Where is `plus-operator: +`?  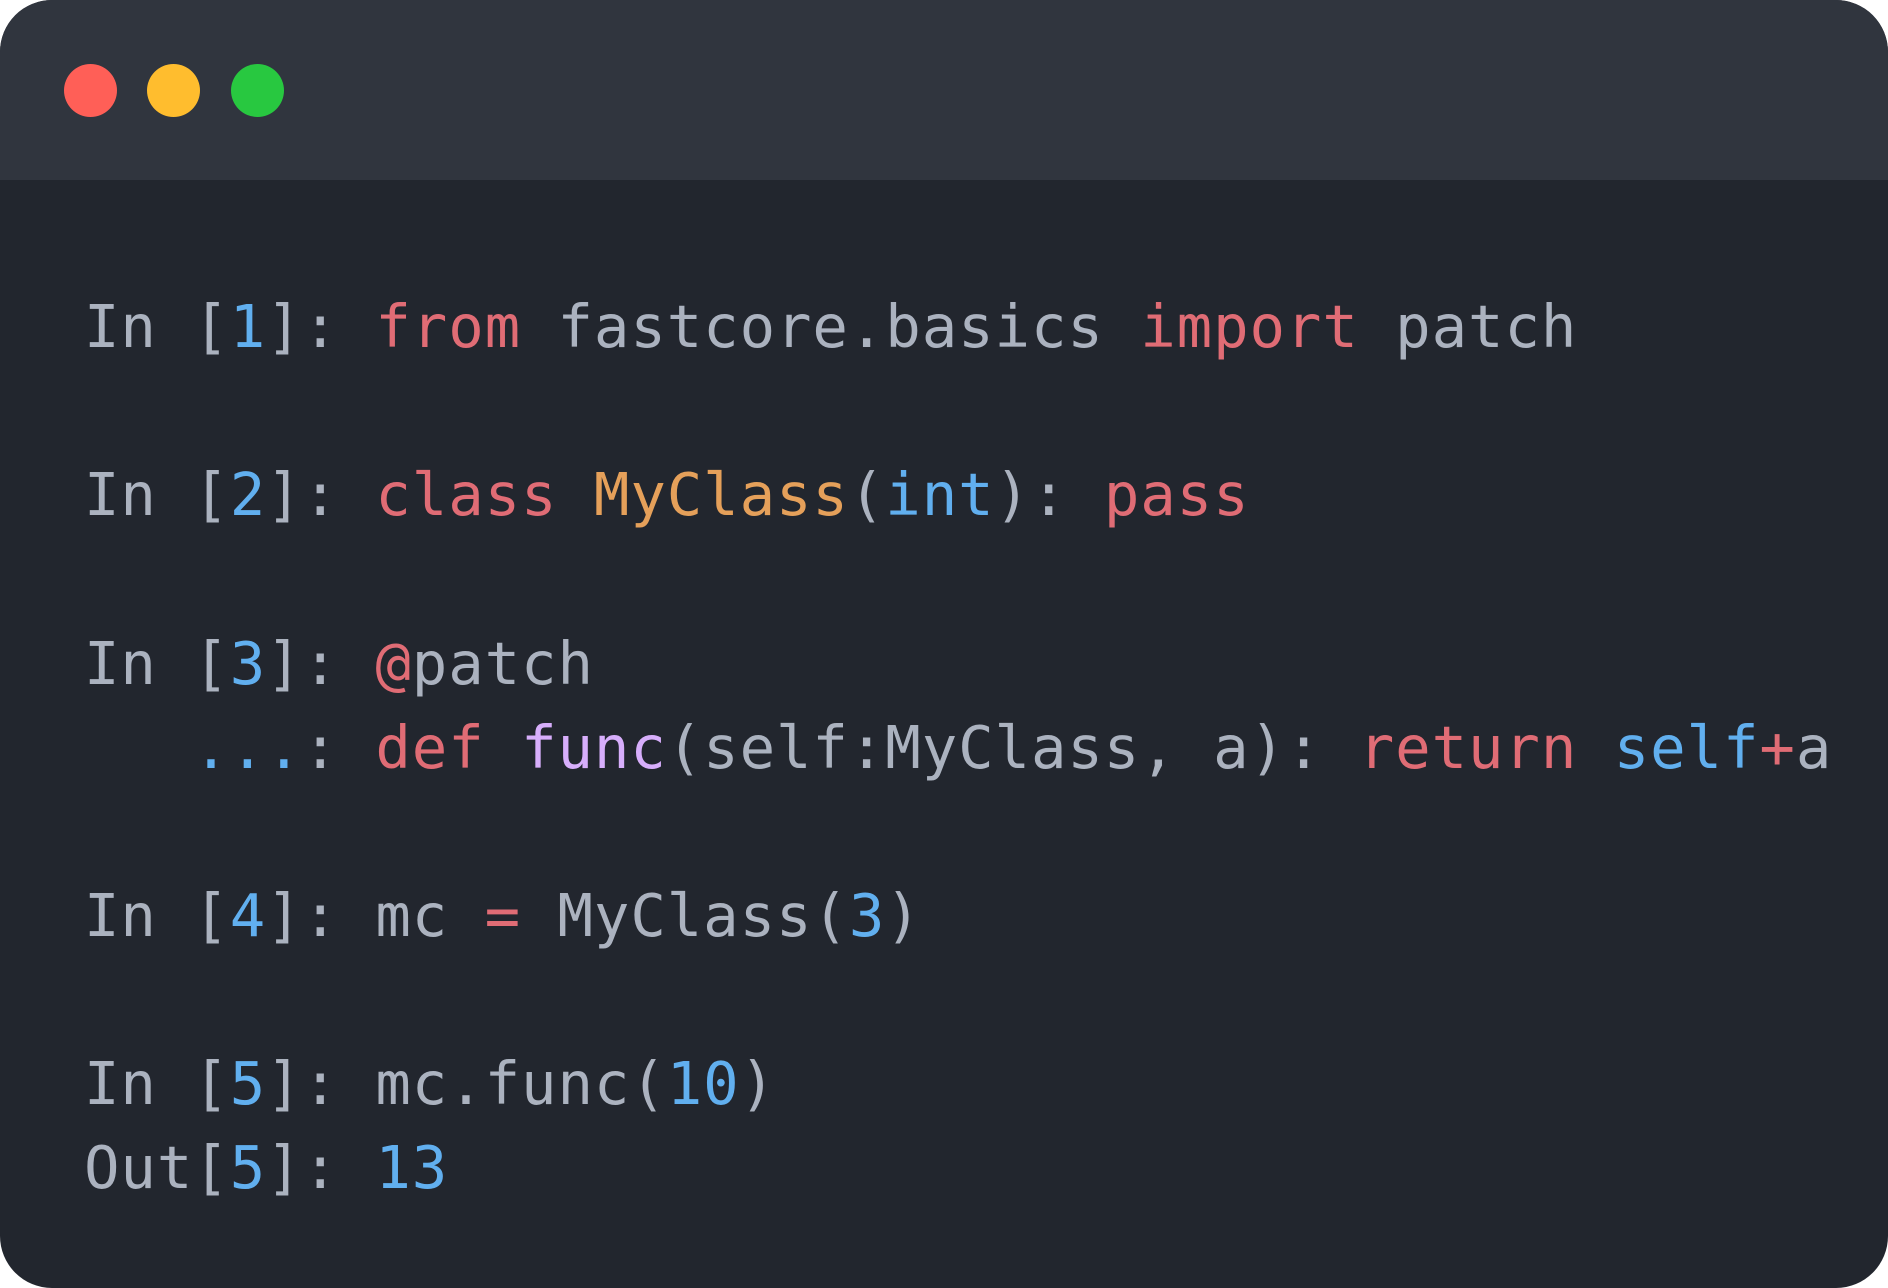
plus-operator: + is located at coordinates (1777, 747).